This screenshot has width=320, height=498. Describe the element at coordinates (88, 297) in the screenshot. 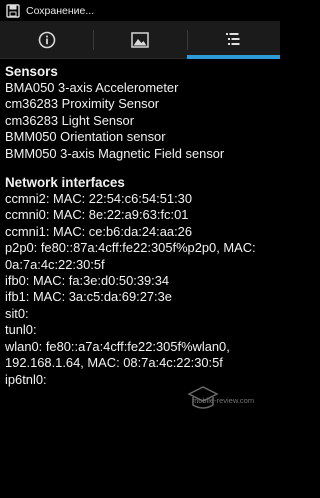

I see `network-item: ifb1: MAC: 3a:c5:da:69:27:3e` at that location.